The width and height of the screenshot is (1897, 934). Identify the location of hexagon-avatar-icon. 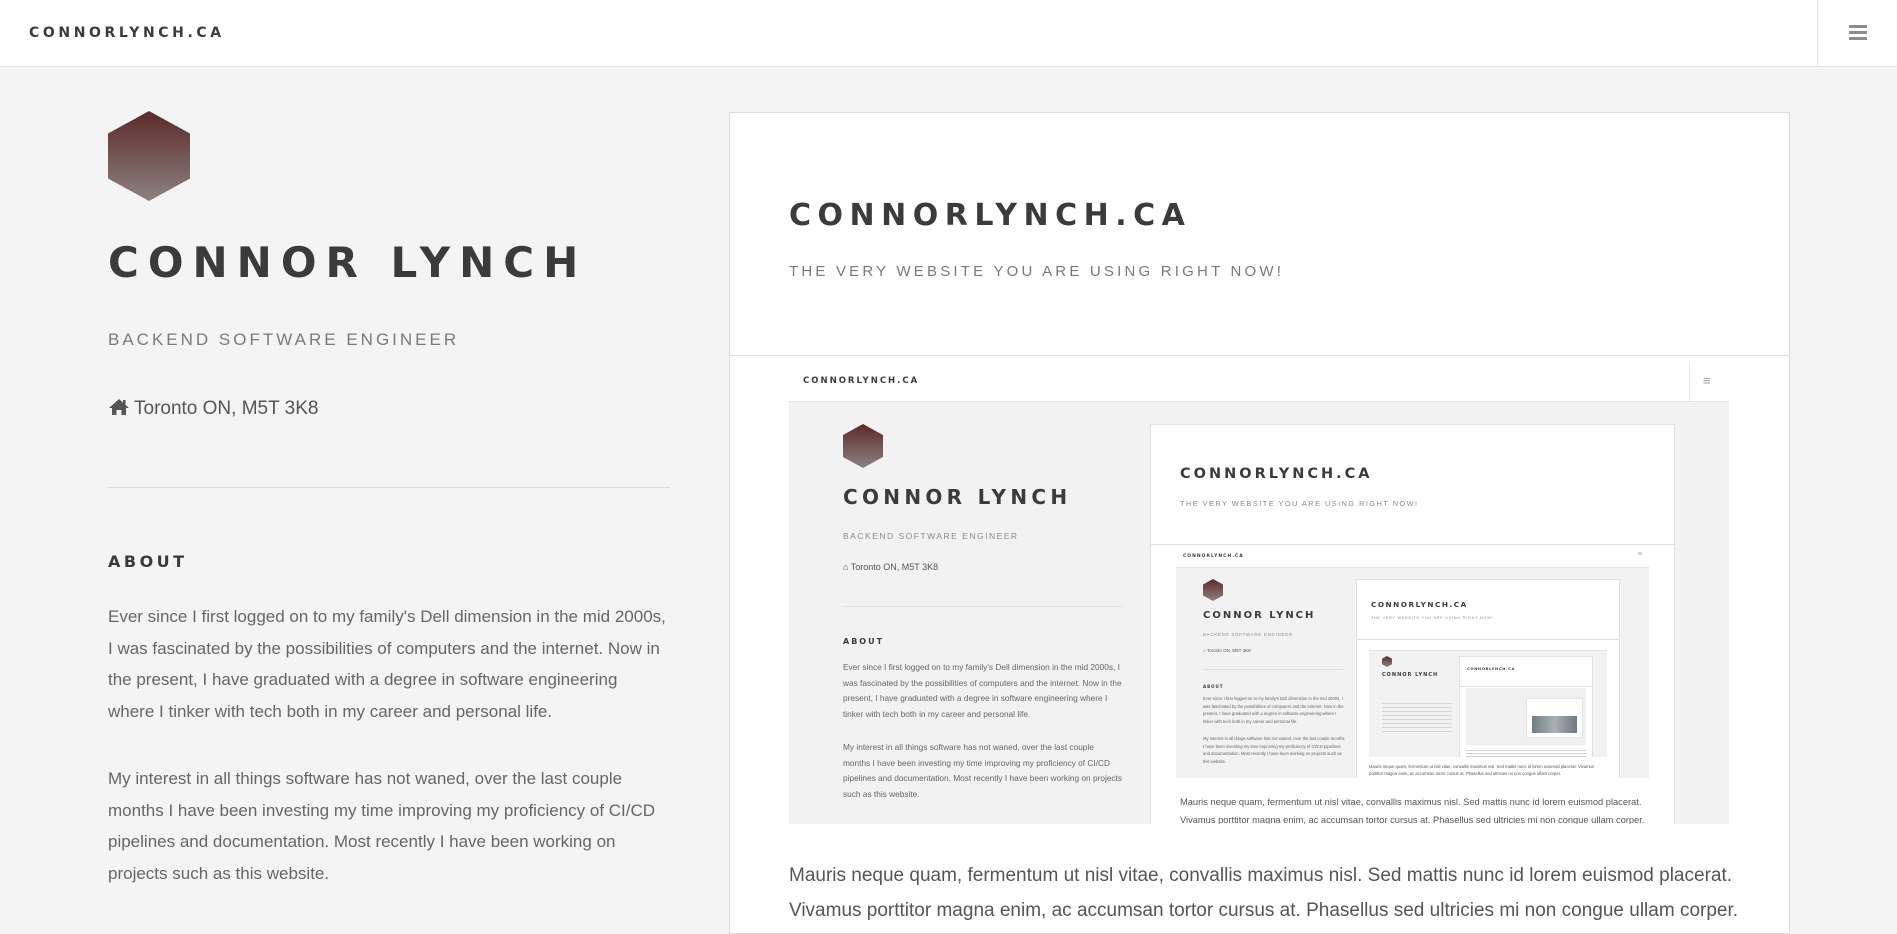
(149, 156).